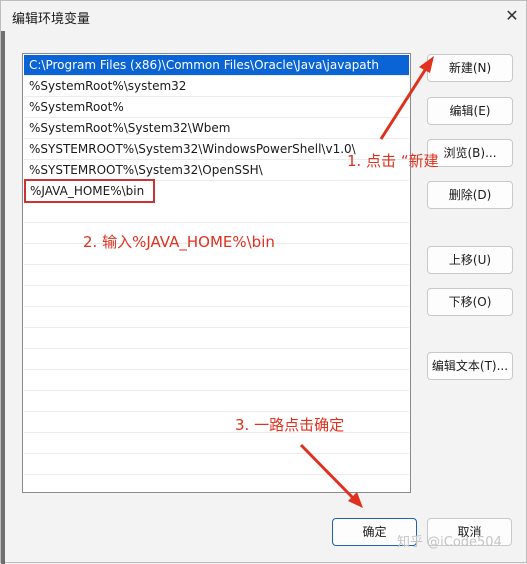  I want to click on watermark: 知乎 @iCode504, so click(449, 542).